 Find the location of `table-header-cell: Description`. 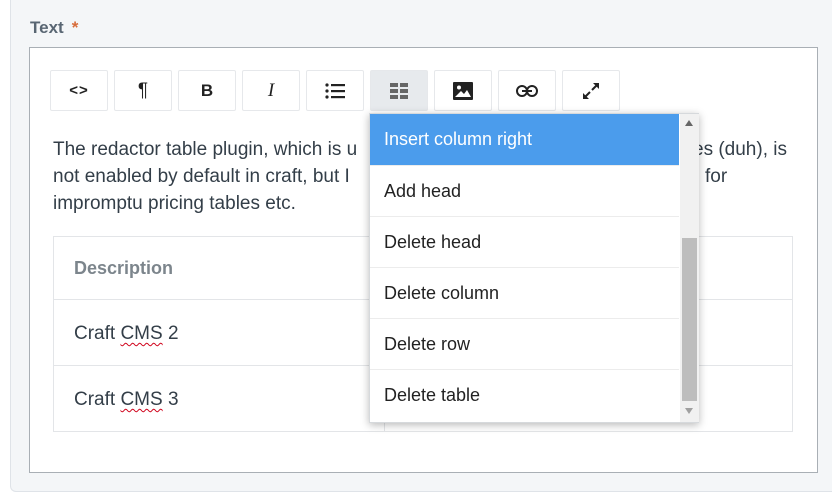

table-header-cell: Description is located at coordinates (123, 268).